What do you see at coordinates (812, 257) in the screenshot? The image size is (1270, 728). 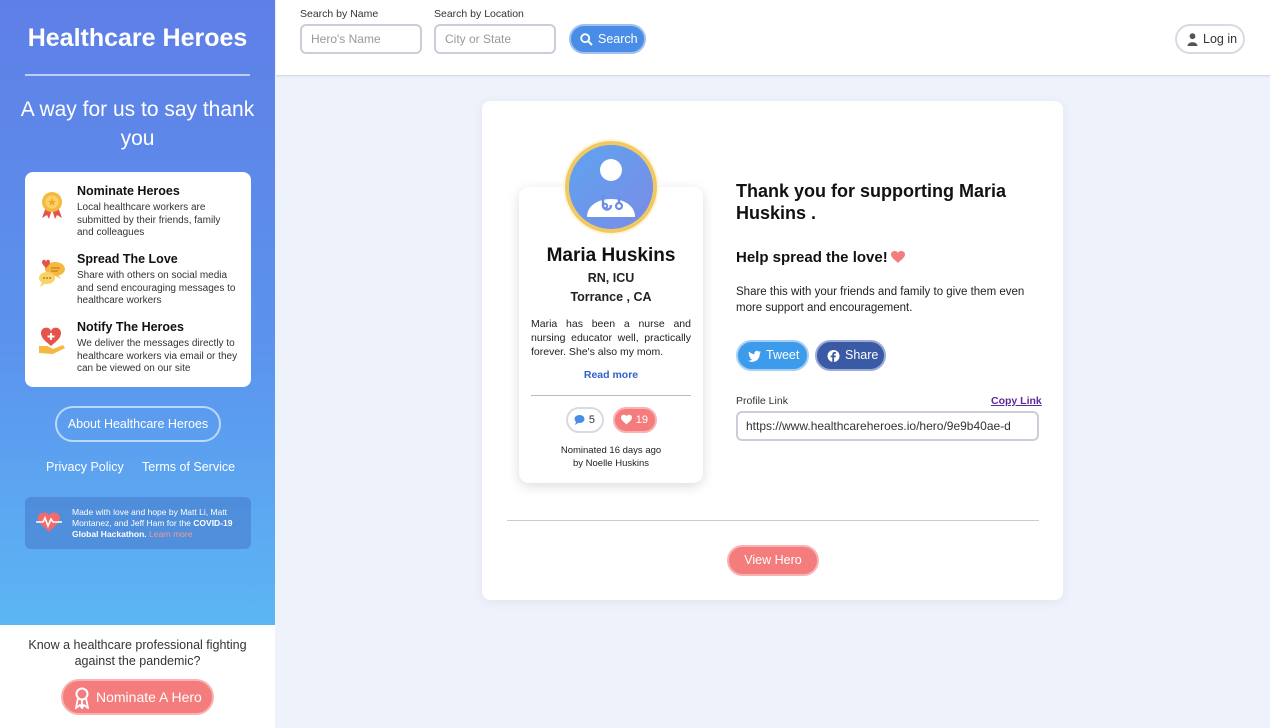 I see `spread-text: Help spread the love!` at bounding box center [812, 257].